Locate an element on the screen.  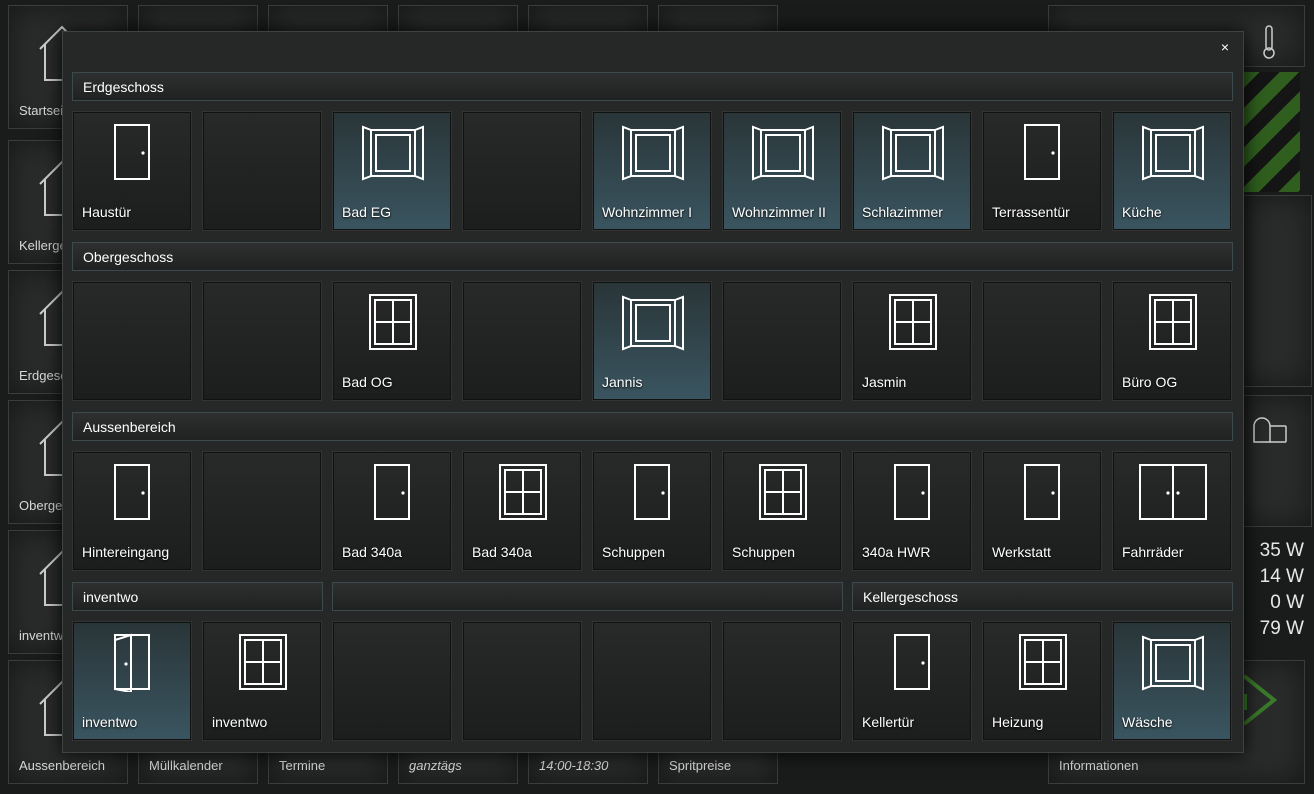
bottom-tile-label: Spritpreise is located at coordinates (700, 765).